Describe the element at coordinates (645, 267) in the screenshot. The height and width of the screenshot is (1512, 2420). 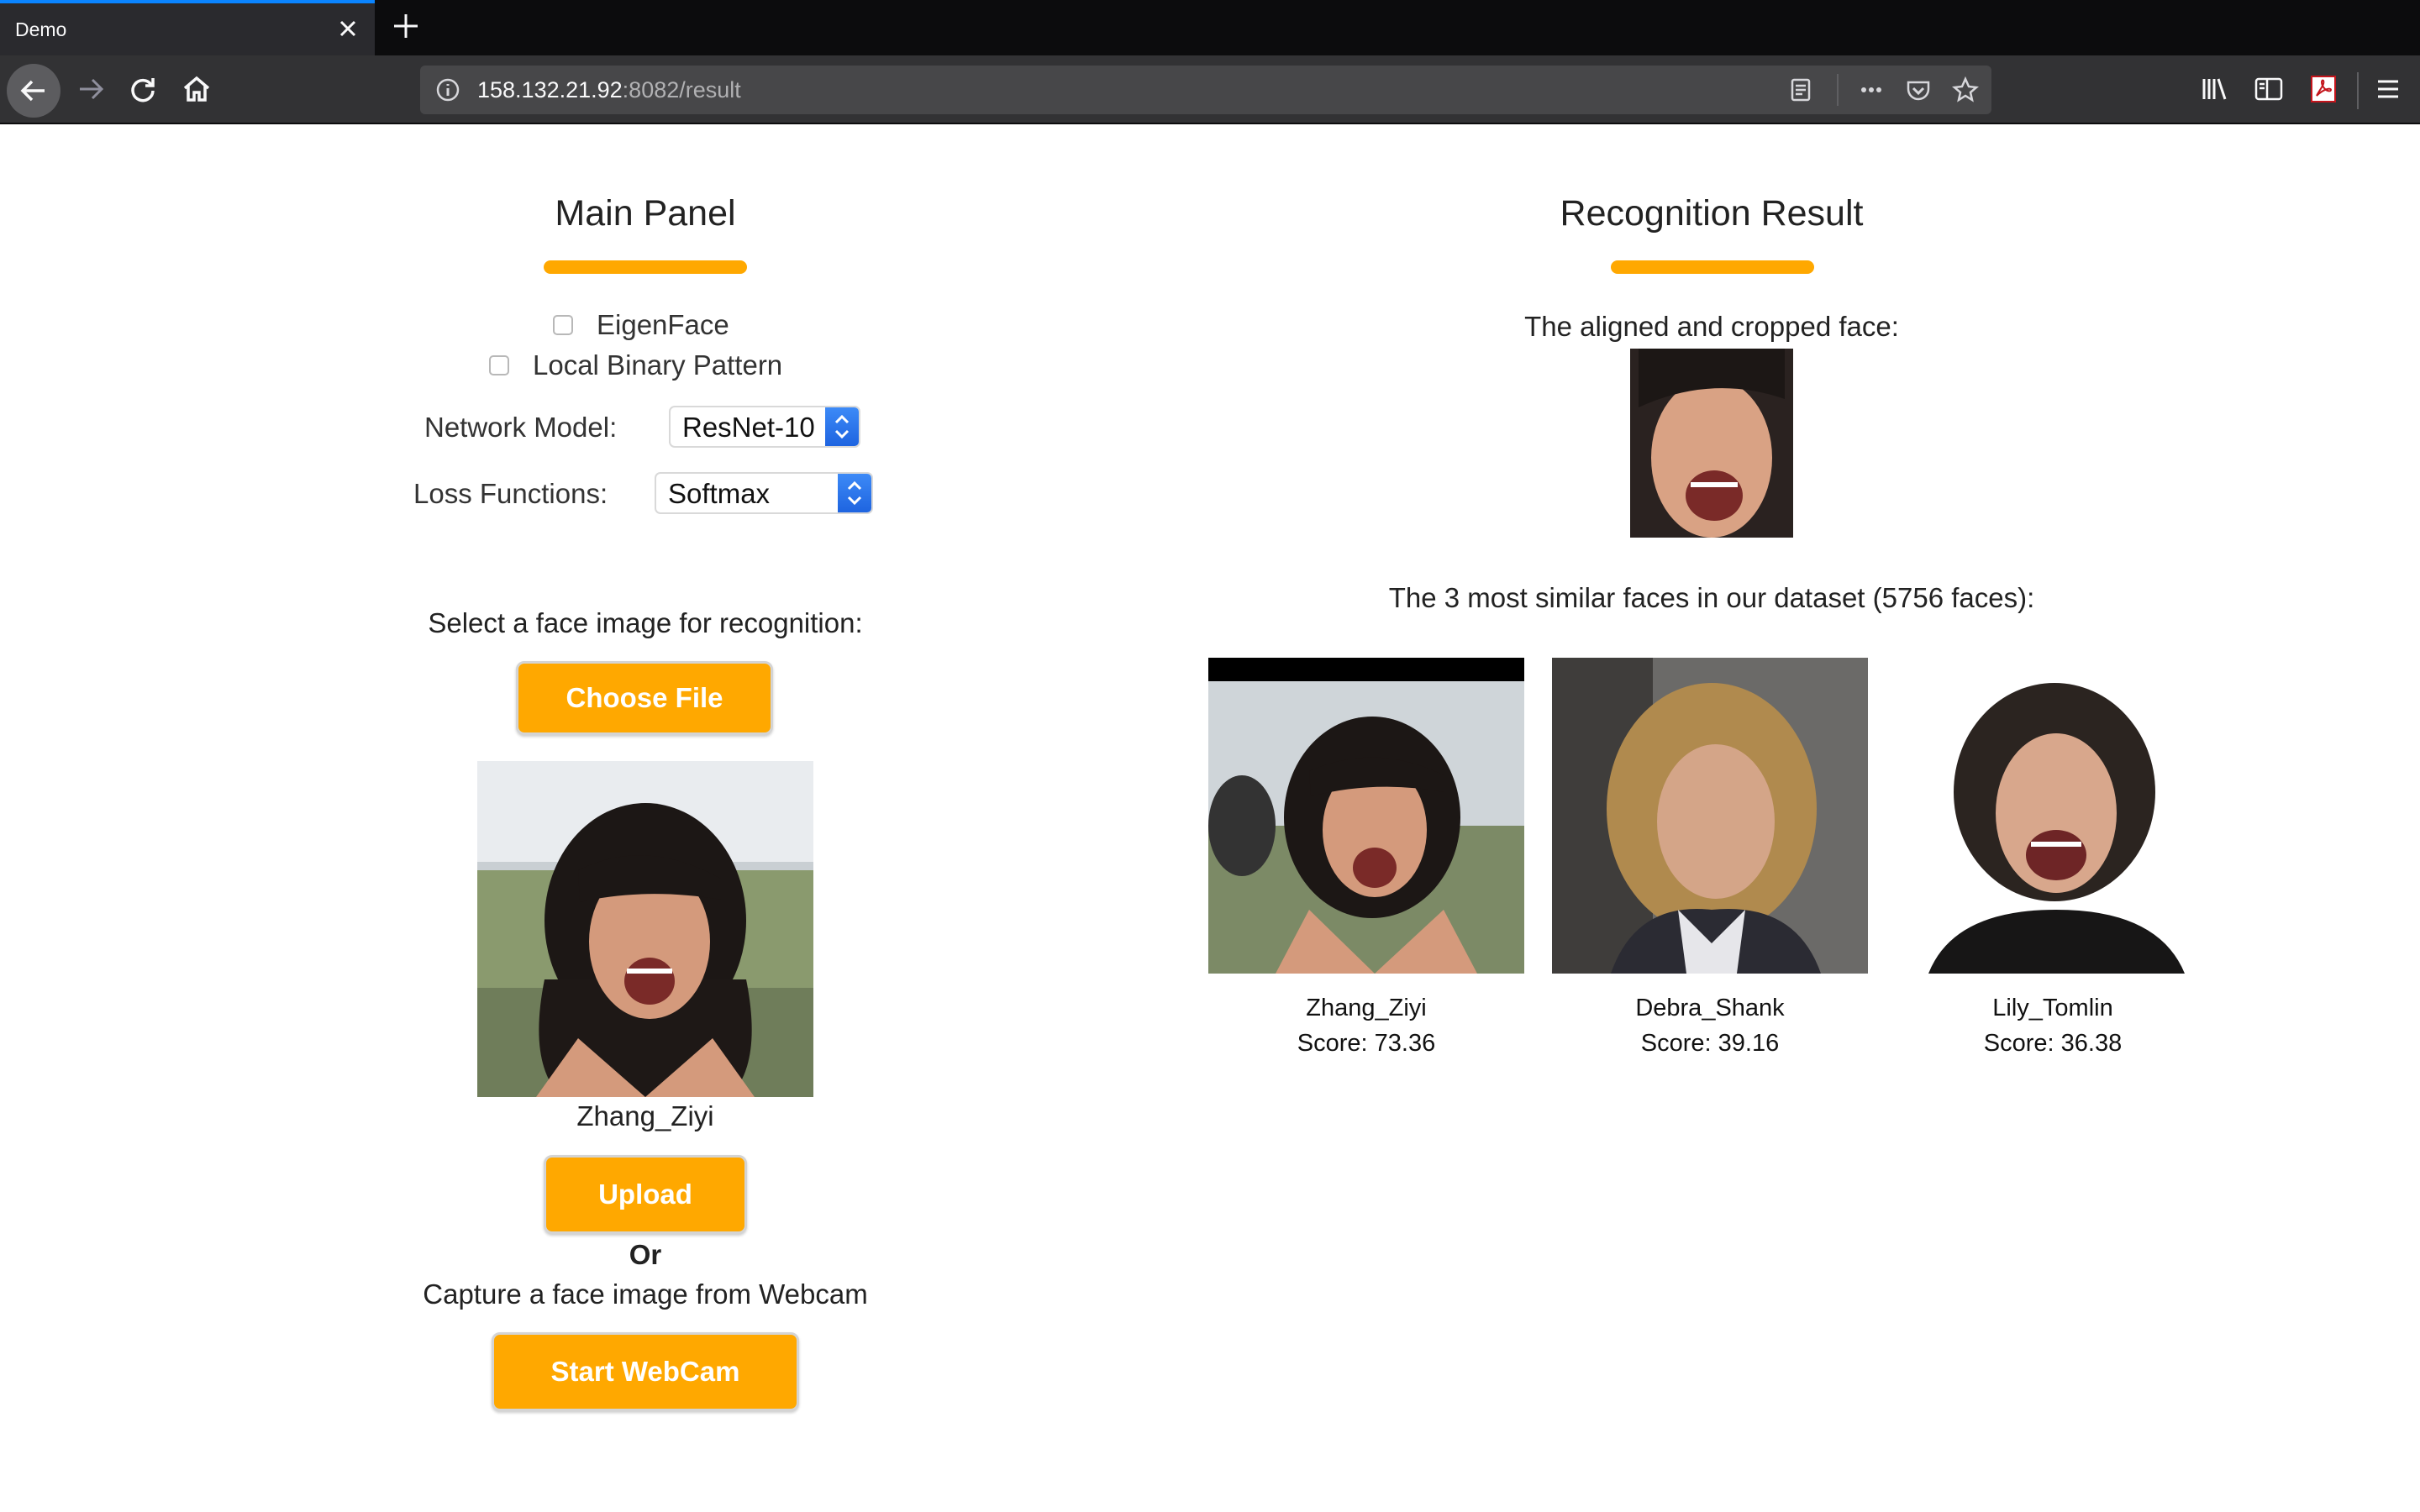
I see `main-panel-underline` at that location.